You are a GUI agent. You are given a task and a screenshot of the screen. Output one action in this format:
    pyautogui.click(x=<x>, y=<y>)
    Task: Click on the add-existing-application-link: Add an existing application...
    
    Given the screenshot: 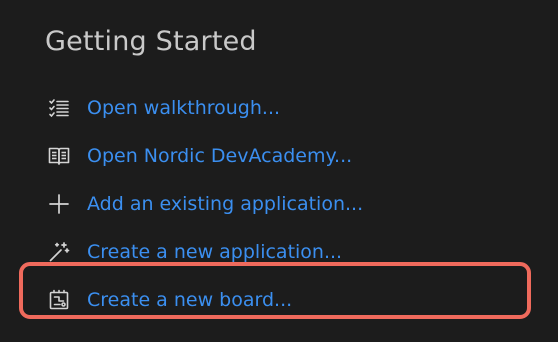 What is the action you would take?
    pyautogui.click(x=199, y=204)
    